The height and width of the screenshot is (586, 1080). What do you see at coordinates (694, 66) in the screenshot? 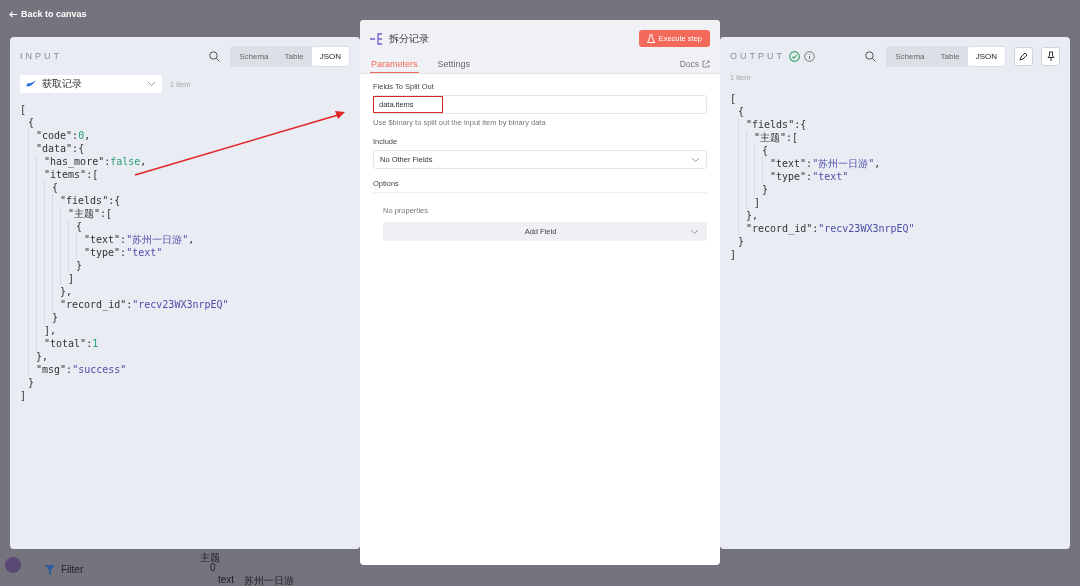
I see `docs-link: Docs` at bounding box center [694, 66].